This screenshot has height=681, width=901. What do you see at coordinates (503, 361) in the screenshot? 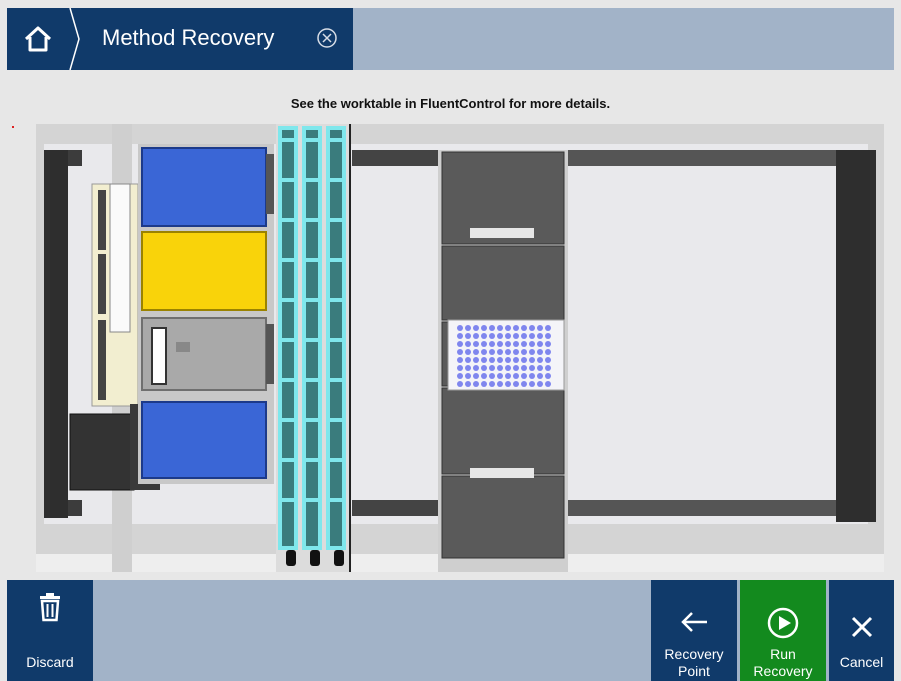
I see `plate-carrier` at bounding box center [503, 361].